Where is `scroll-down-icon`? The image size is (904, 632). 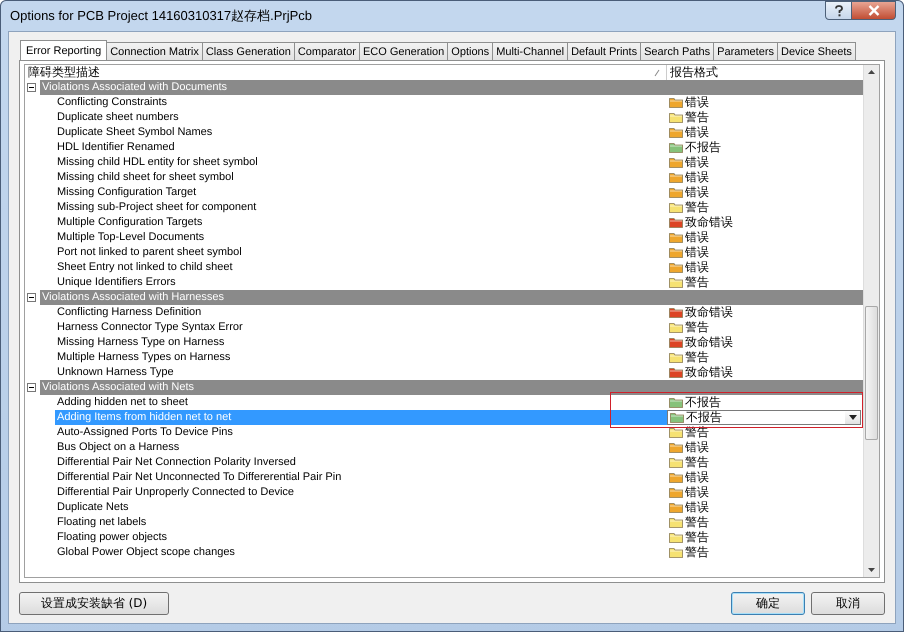
scroll-down-icon is located at coordinates (871, 570).